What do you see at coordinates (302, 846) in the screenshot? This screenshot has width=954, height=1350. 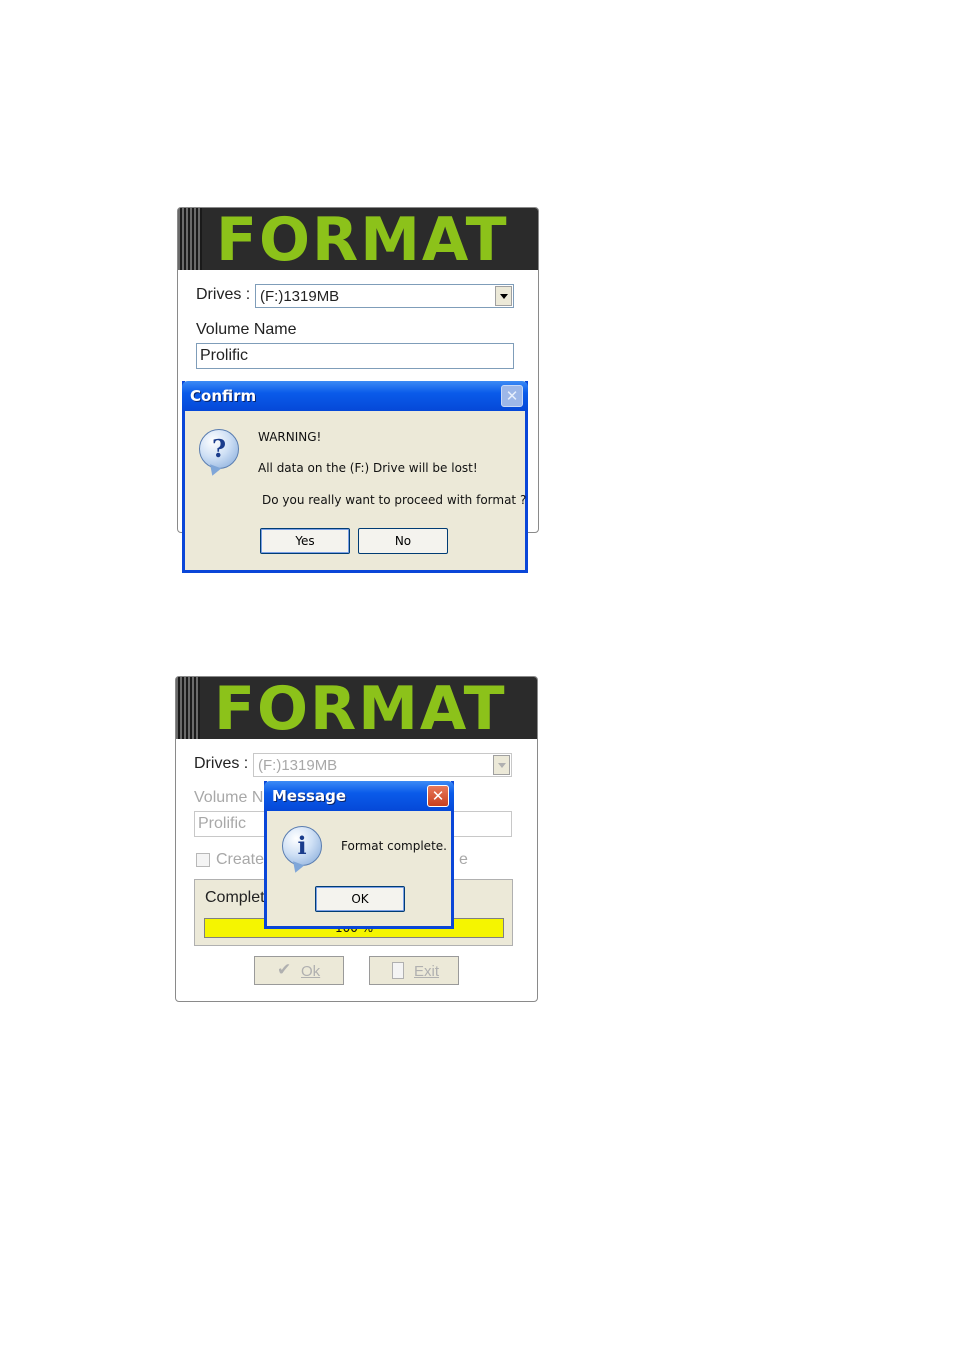 I see `info-icon: i` at bounding box center [302, 846].